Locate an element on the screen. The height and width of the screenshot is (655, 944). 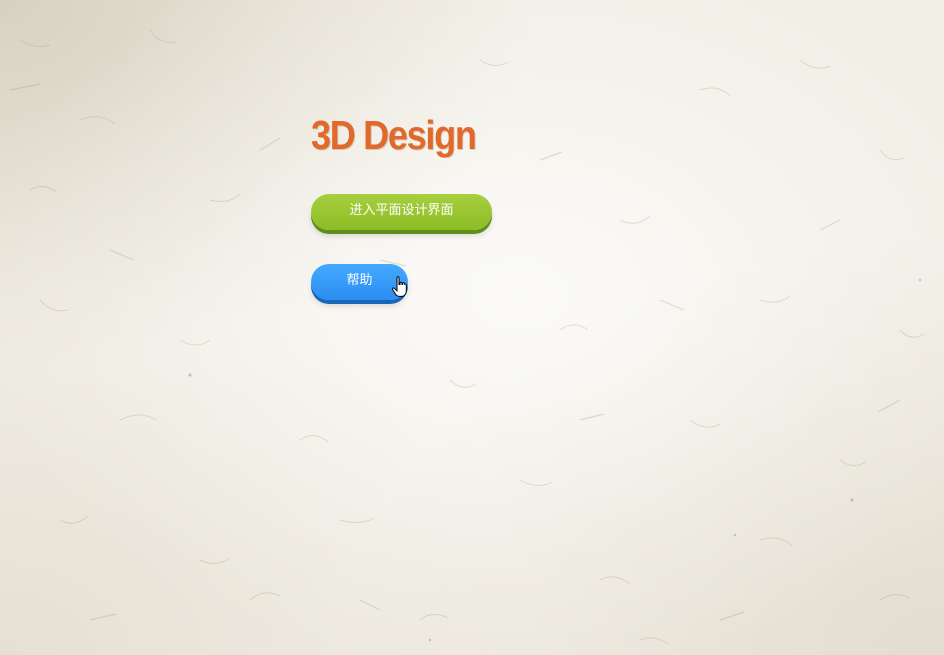
help-button: 帮助 is located at coordinates (359, 282).